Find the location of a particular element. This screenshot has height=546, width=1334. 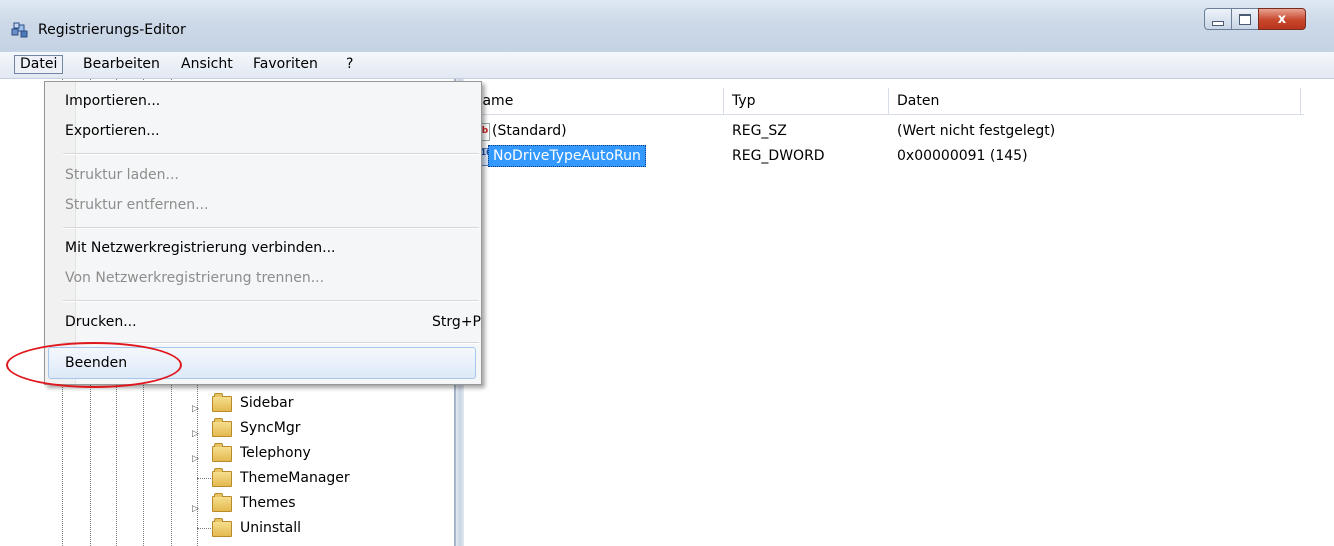

menu-bearbeiten: Bearbeiten is located at coordinates (121, 64).